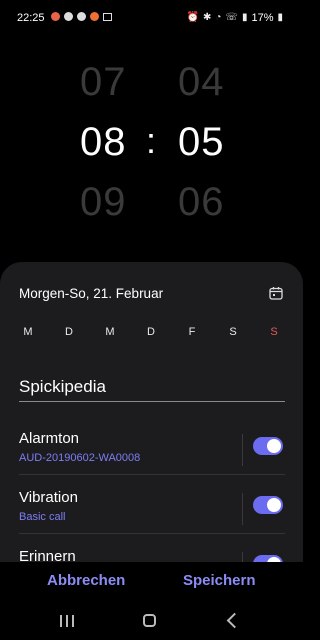 Image resolution: width=320 pixels, height=640 pixels. Describe the element at coordinates (103, 142) in the screenshot. I see `hour-current: 08` at that location.